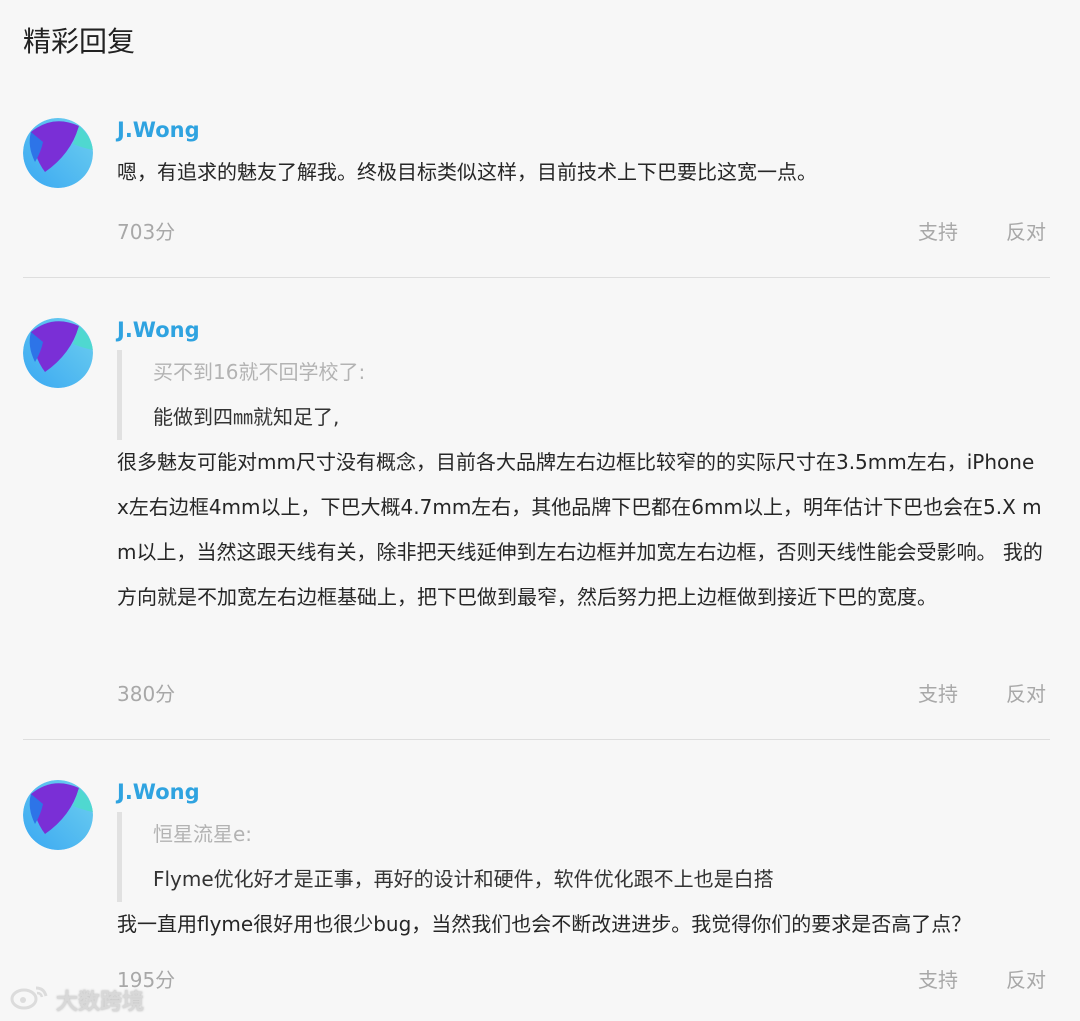 The height and width of the screenshot is (1021, 1080). Describe the element at coordinates (146, 694) in the screenshot. I see `score: 380分` at that location.